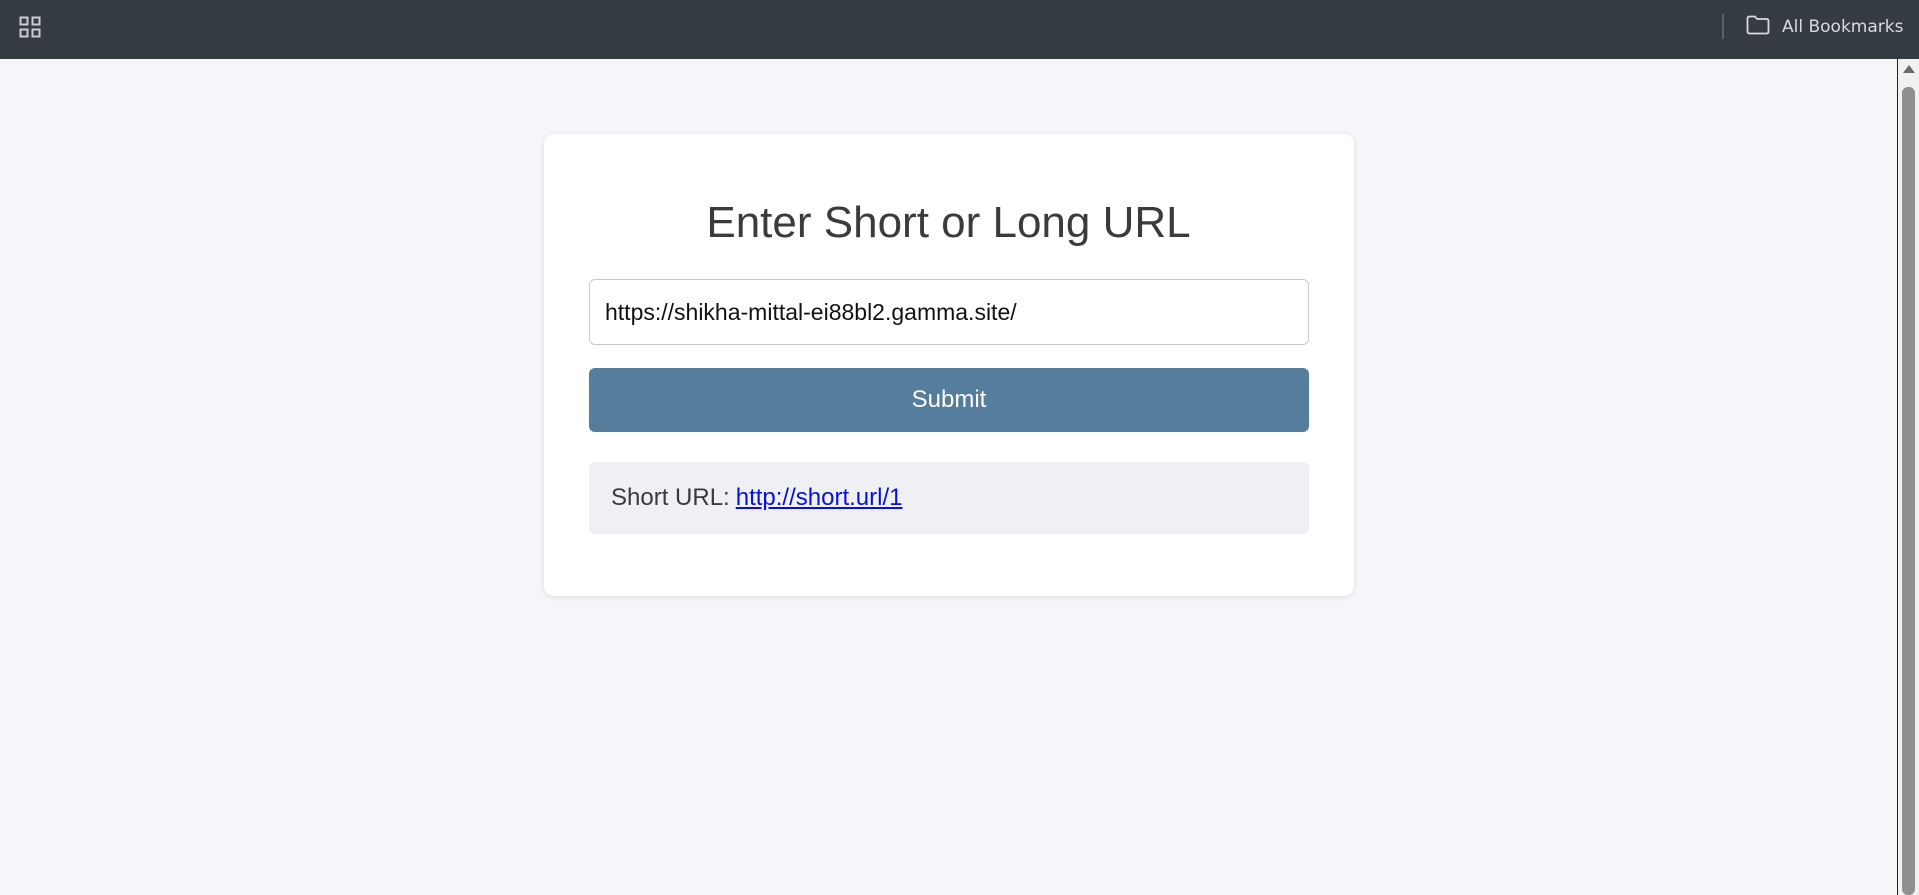 The height and width of the screenshot is (895, 1919). I want to click on bookmarks-divider, so click(1723, 26).